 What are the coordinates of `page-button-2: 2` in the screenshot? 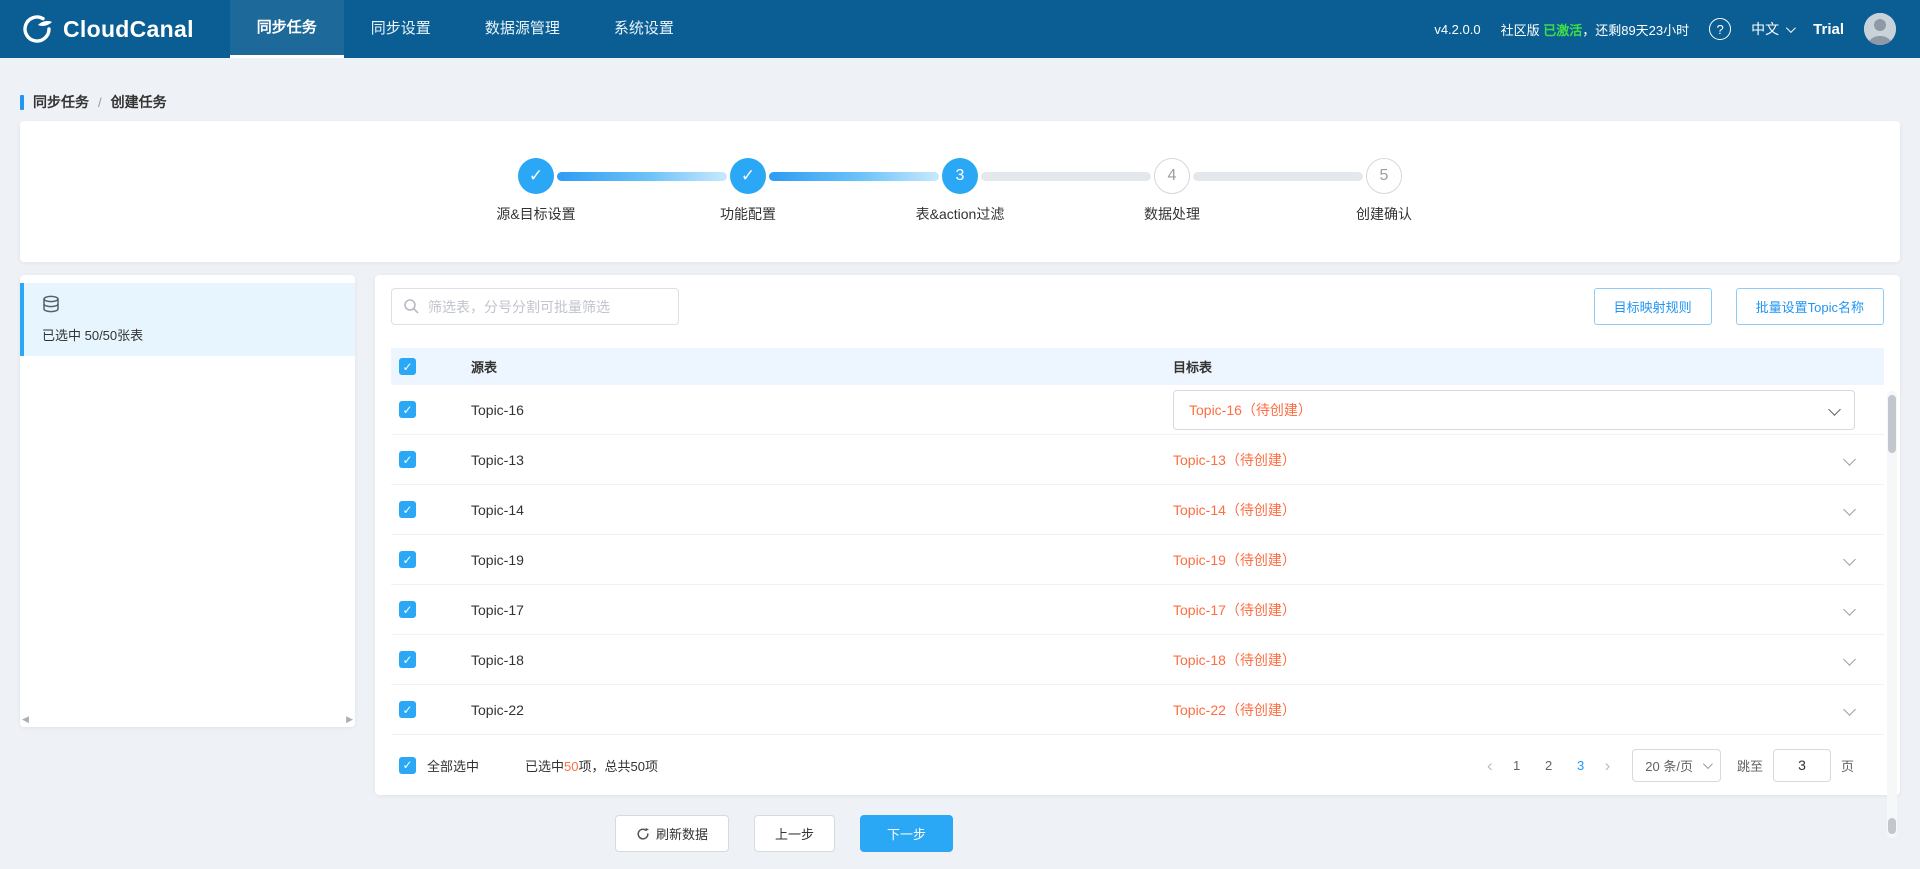 It's located at (1549, 765).